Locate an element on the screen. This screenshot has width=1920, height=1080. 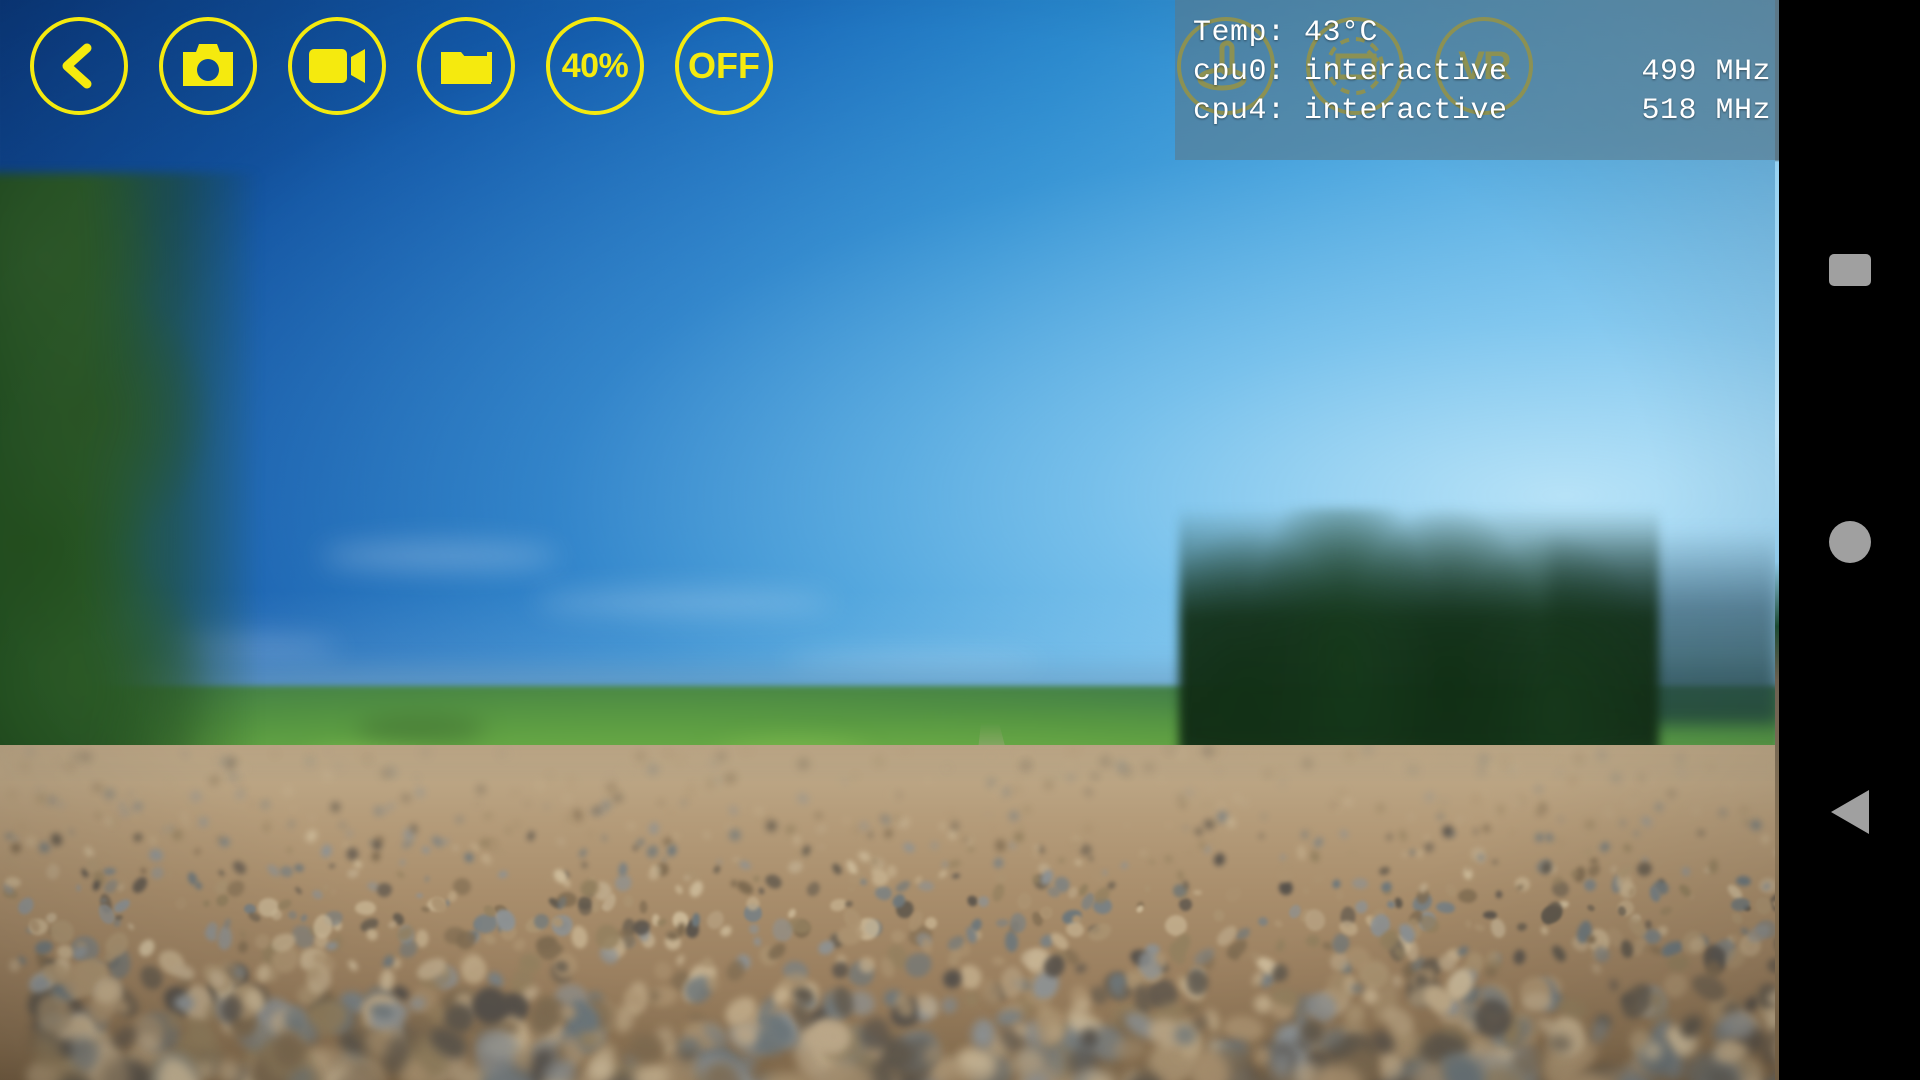
nav-recents-button is located at coordinates (1849, 270).